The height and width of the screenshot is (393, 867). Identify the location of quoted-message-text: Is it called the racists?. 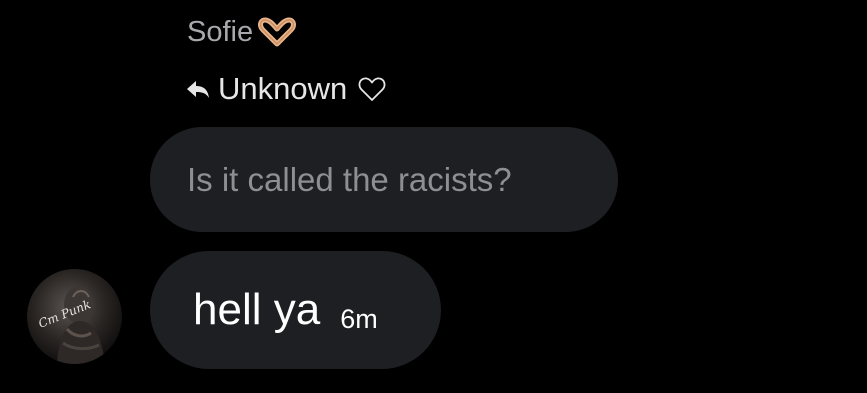
(349, 179).